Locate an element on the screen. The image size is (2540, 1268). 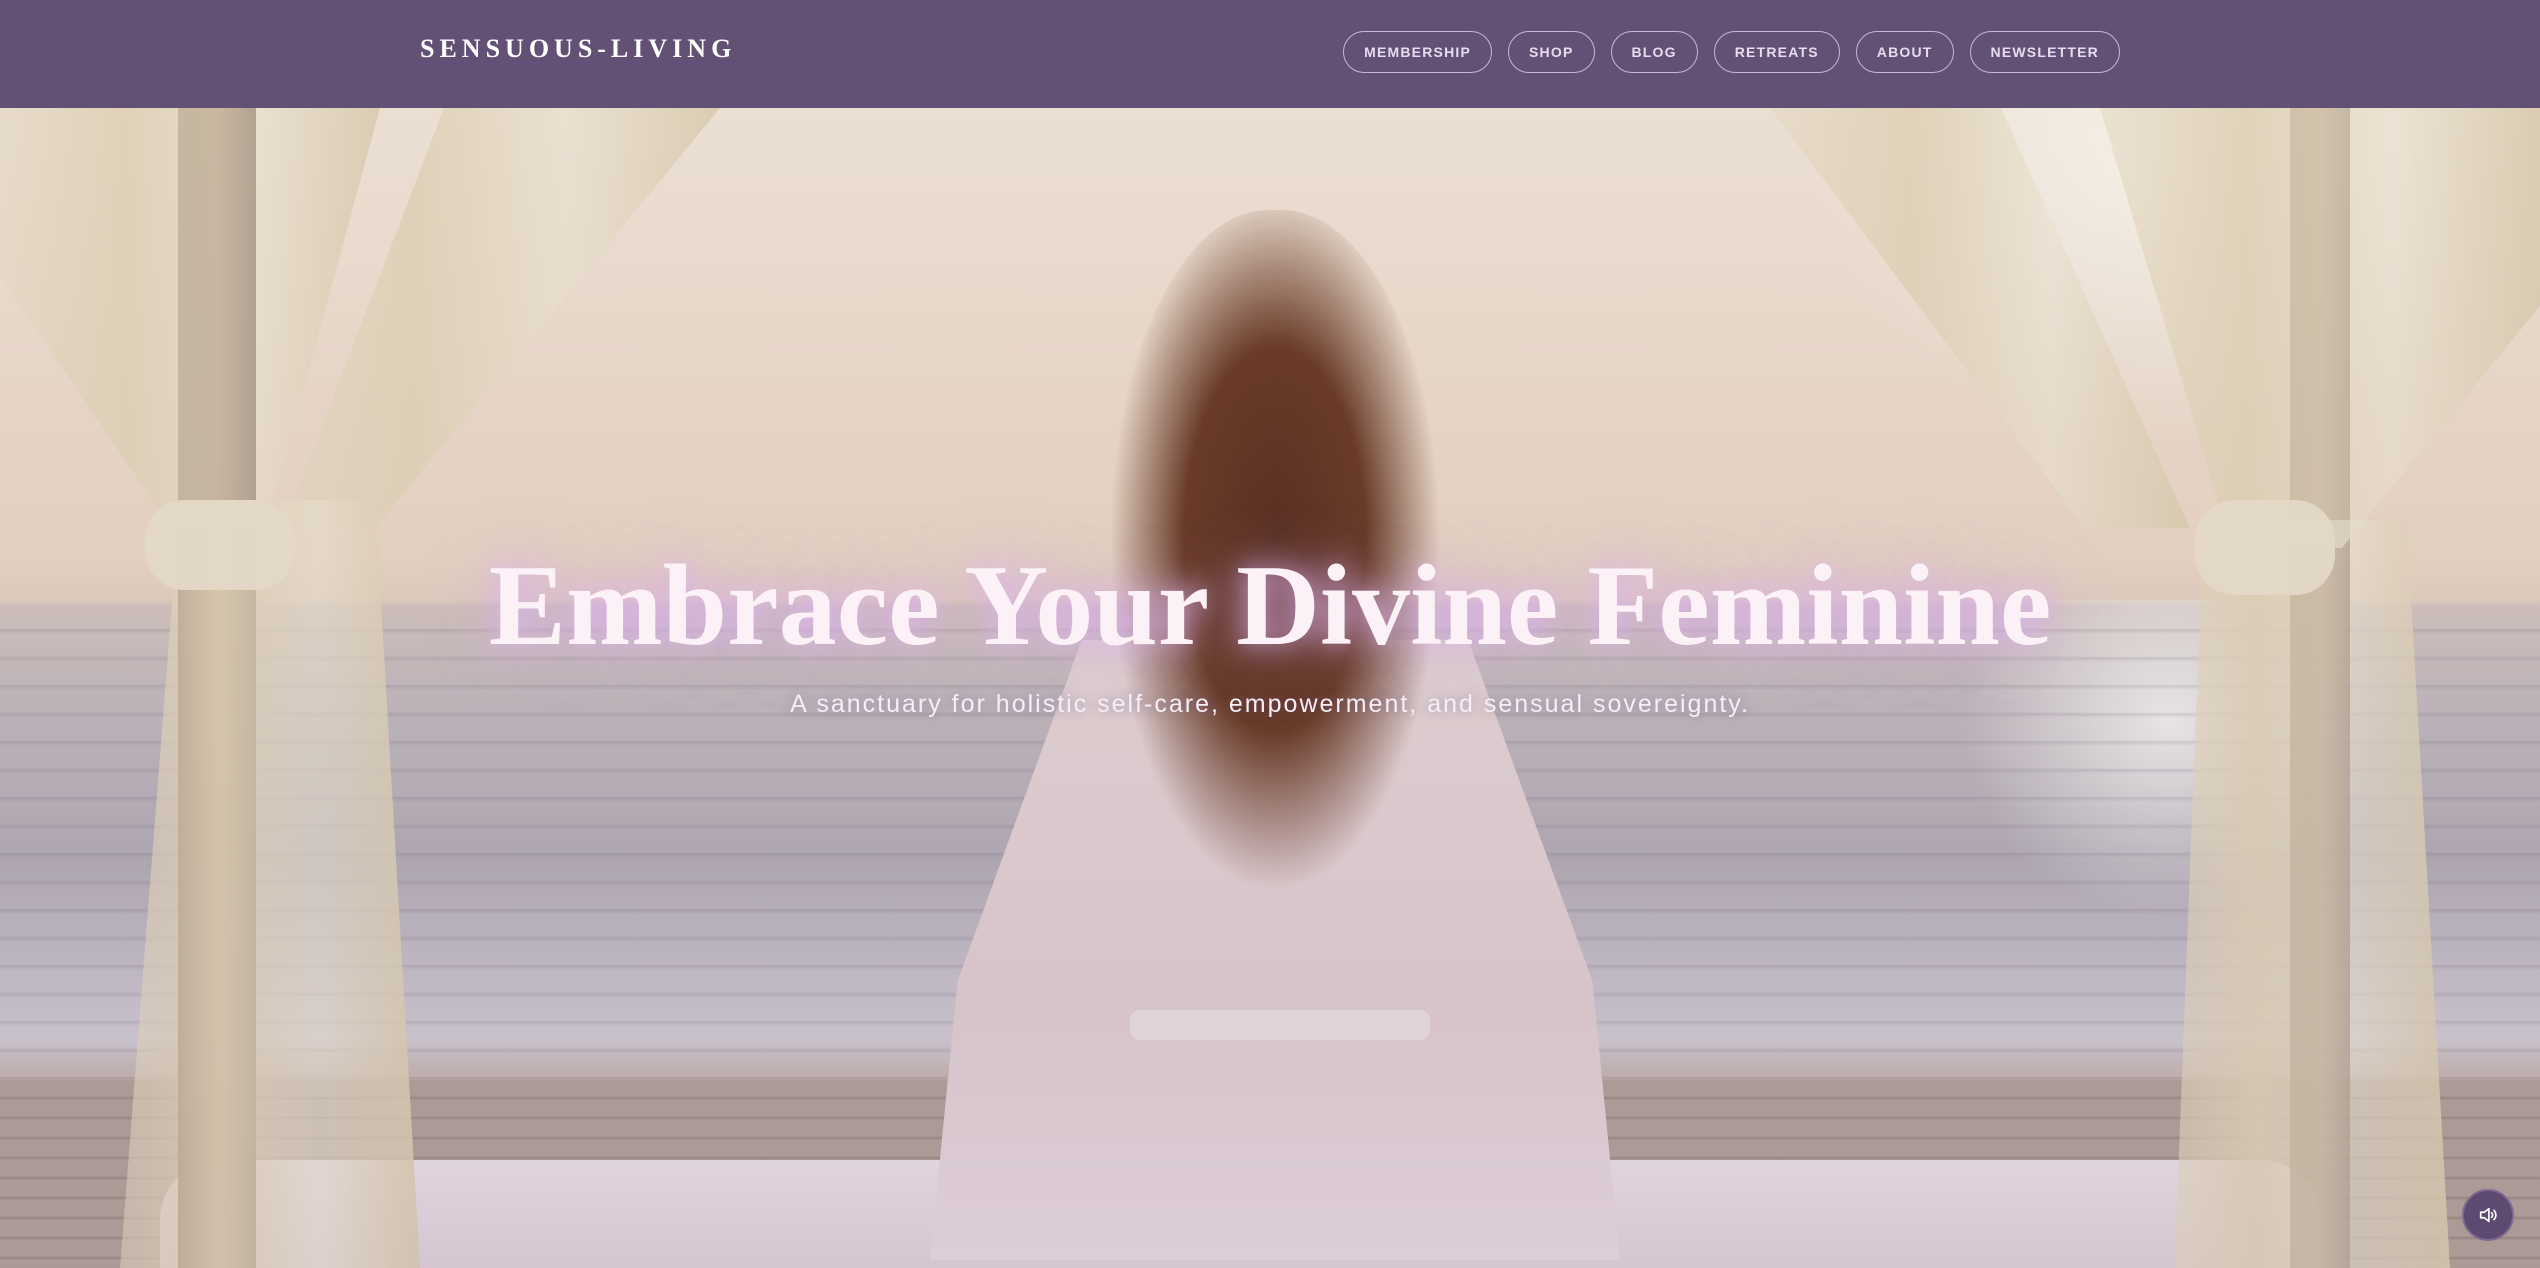
speaker-volume-icon is located at coordinates (2488, 1215).